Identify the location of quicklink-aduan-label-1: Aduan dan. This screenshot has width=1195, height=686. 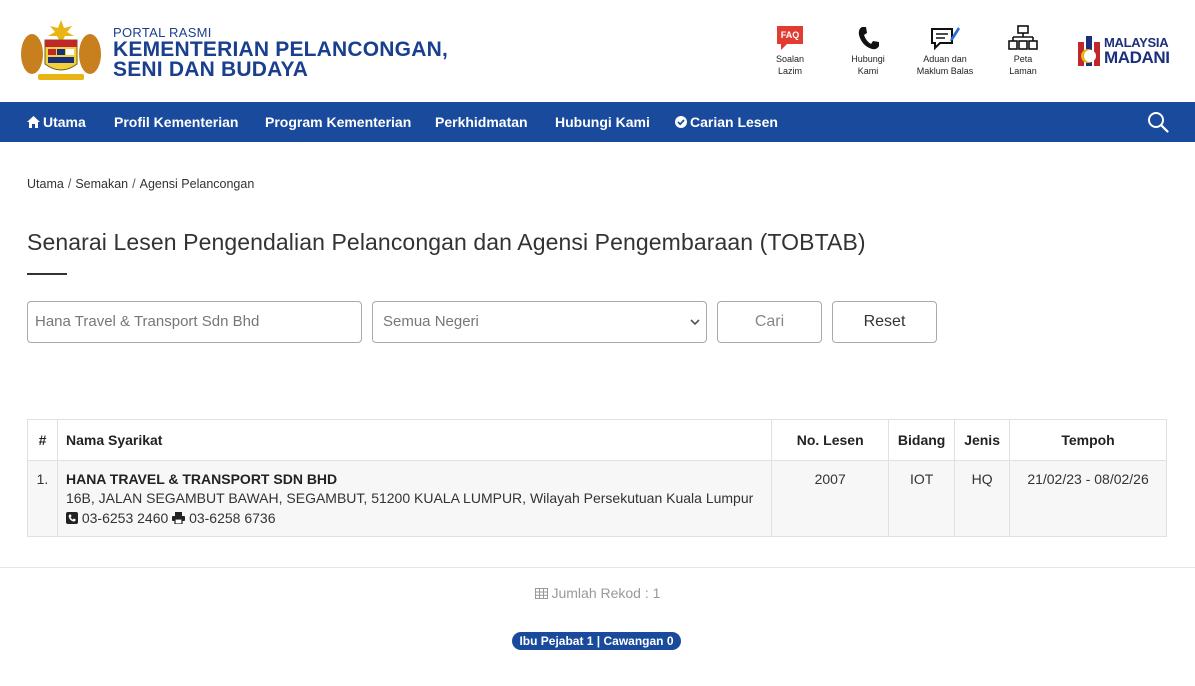
(945, 59).